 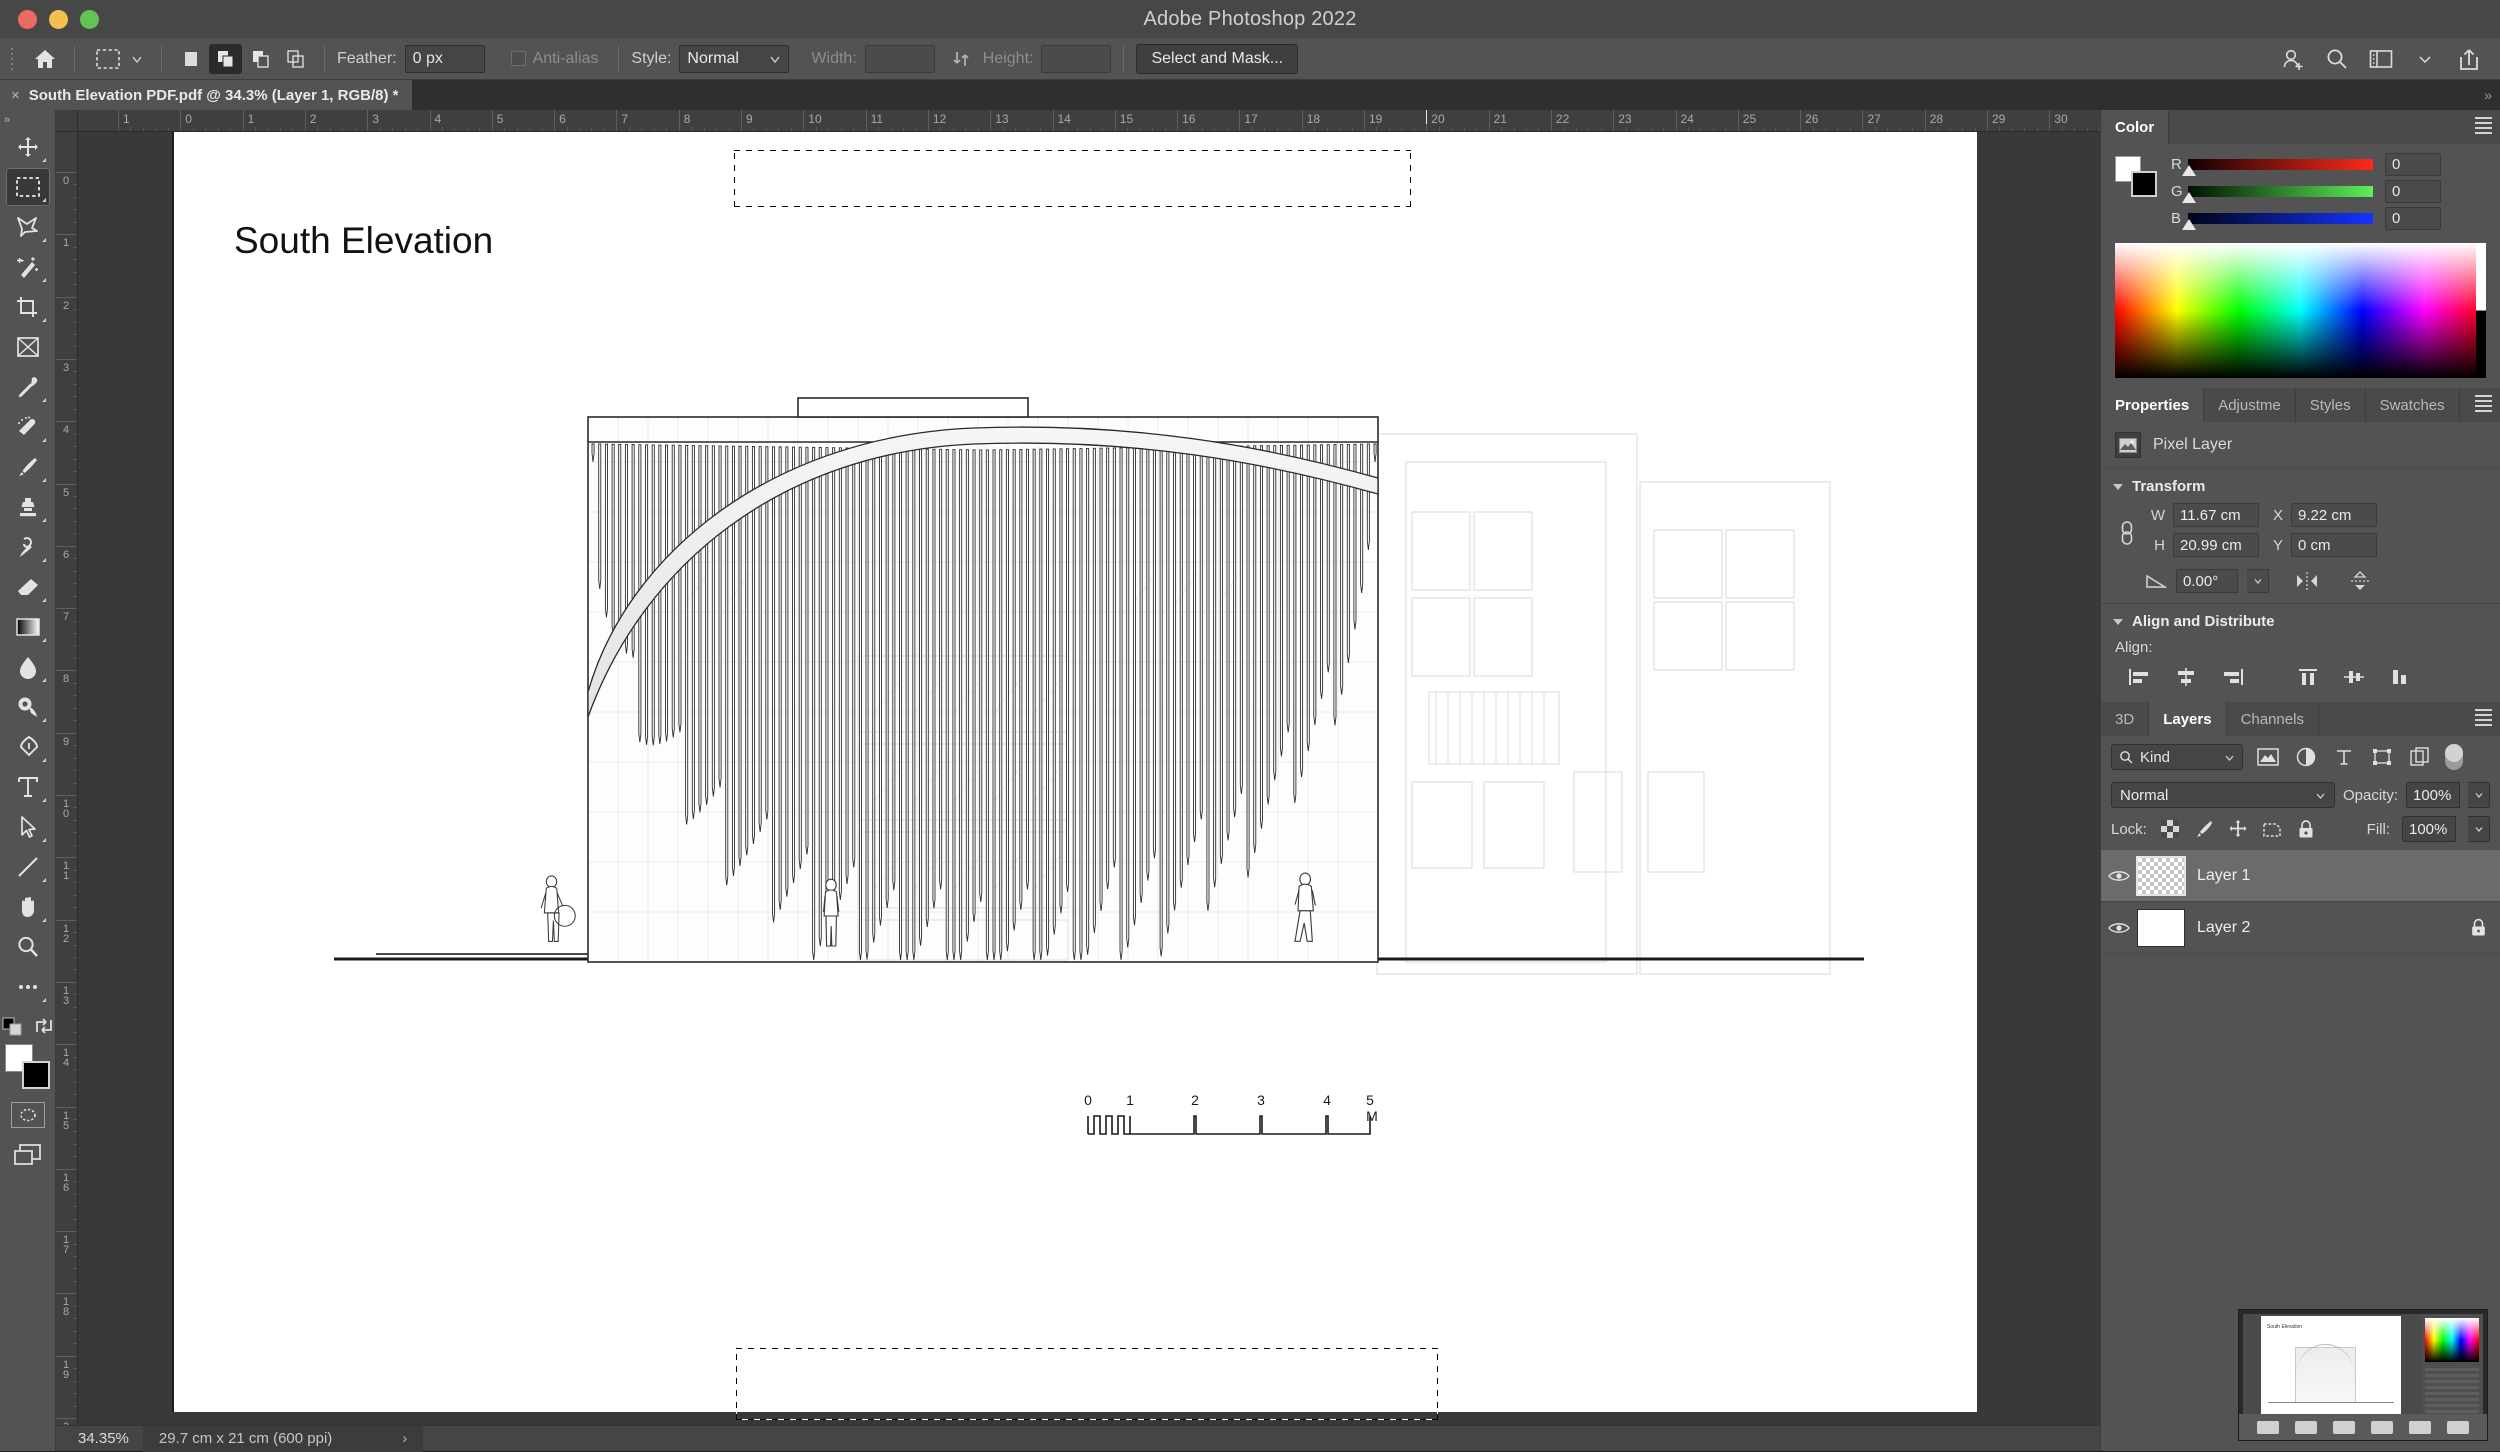 I want to click on spectrum-endcap, so click(x=2481, y=310).